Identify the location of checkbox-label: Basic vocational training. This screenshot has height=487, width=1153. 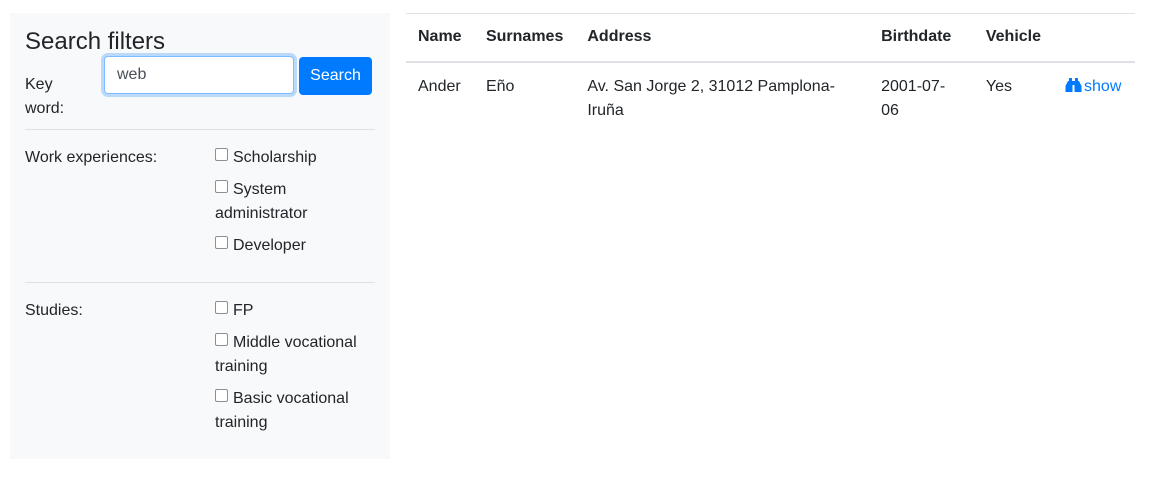
(282, 410).